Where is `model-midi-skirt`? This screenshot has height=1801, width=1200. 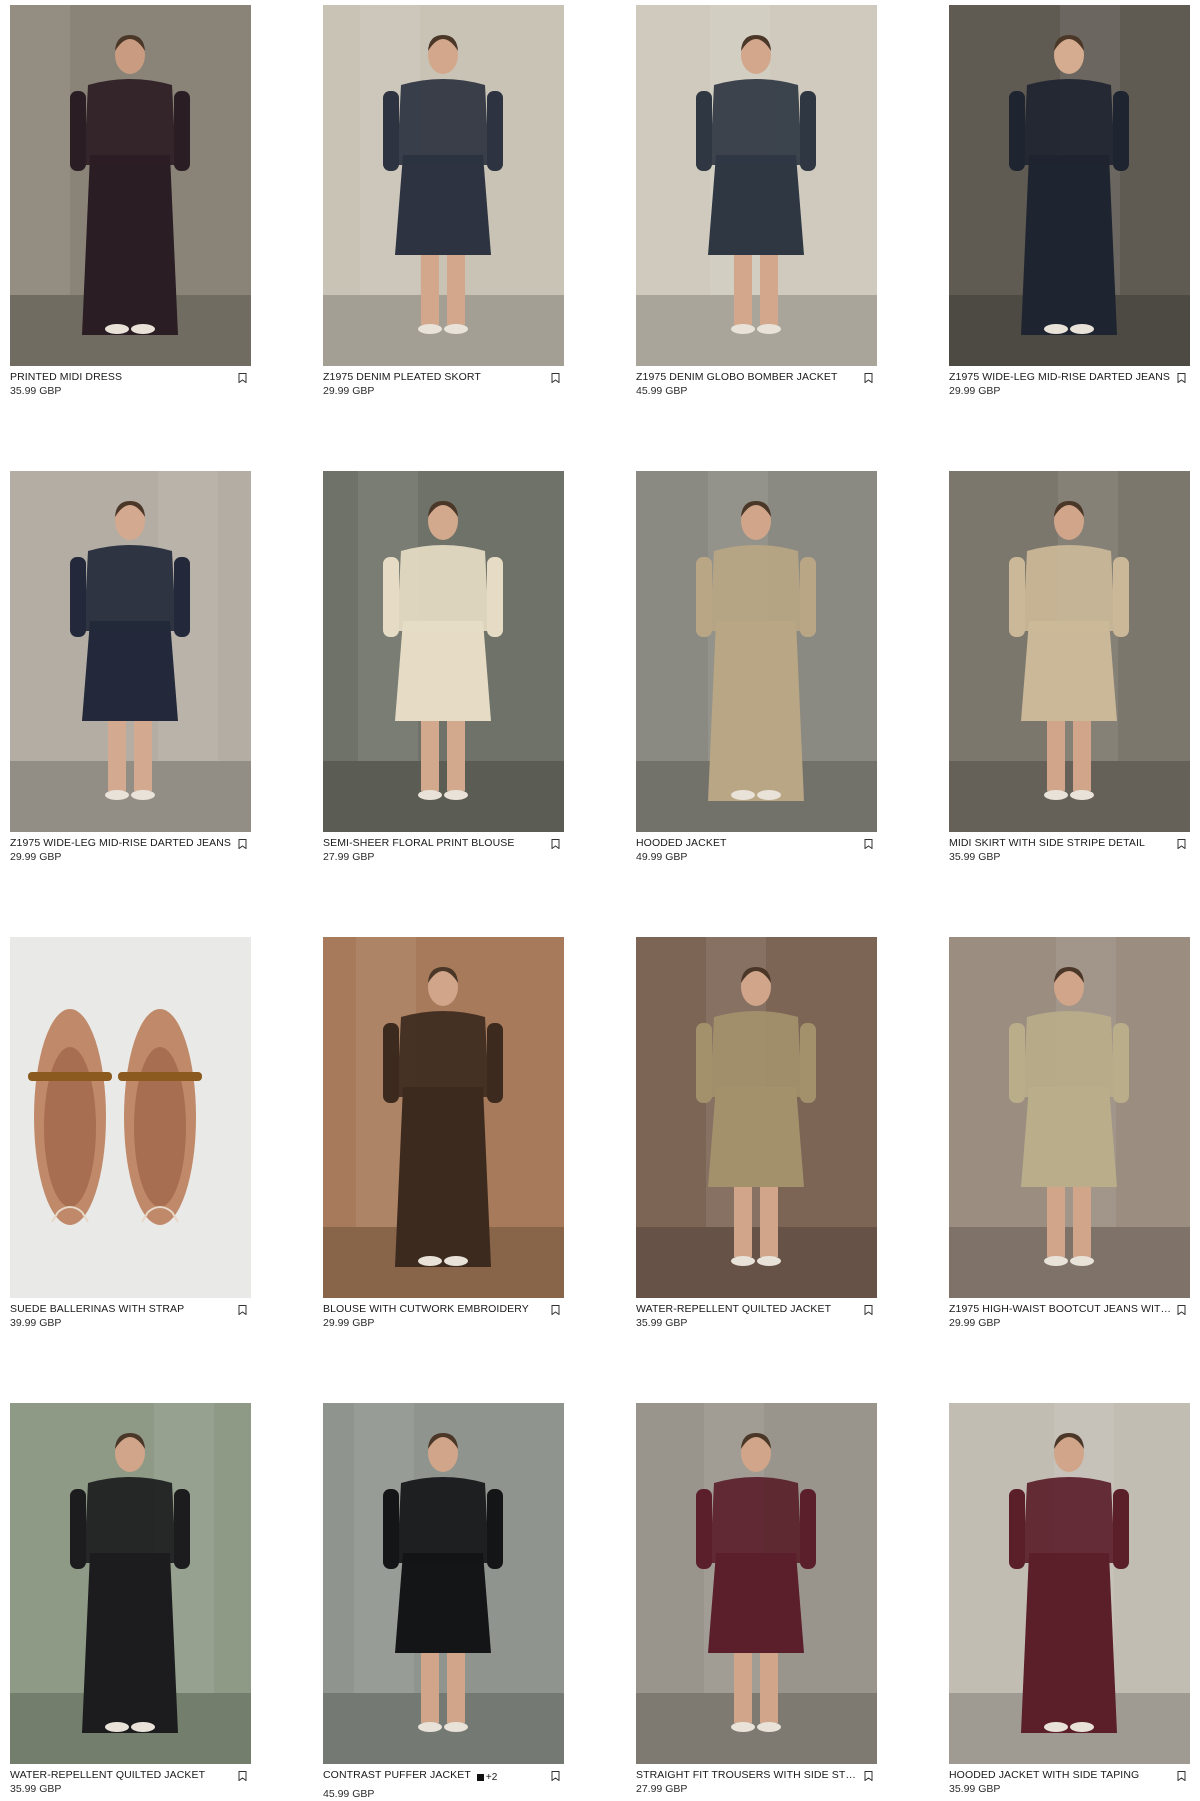 model-midi-skirt is located at coordinates (1069, 651).